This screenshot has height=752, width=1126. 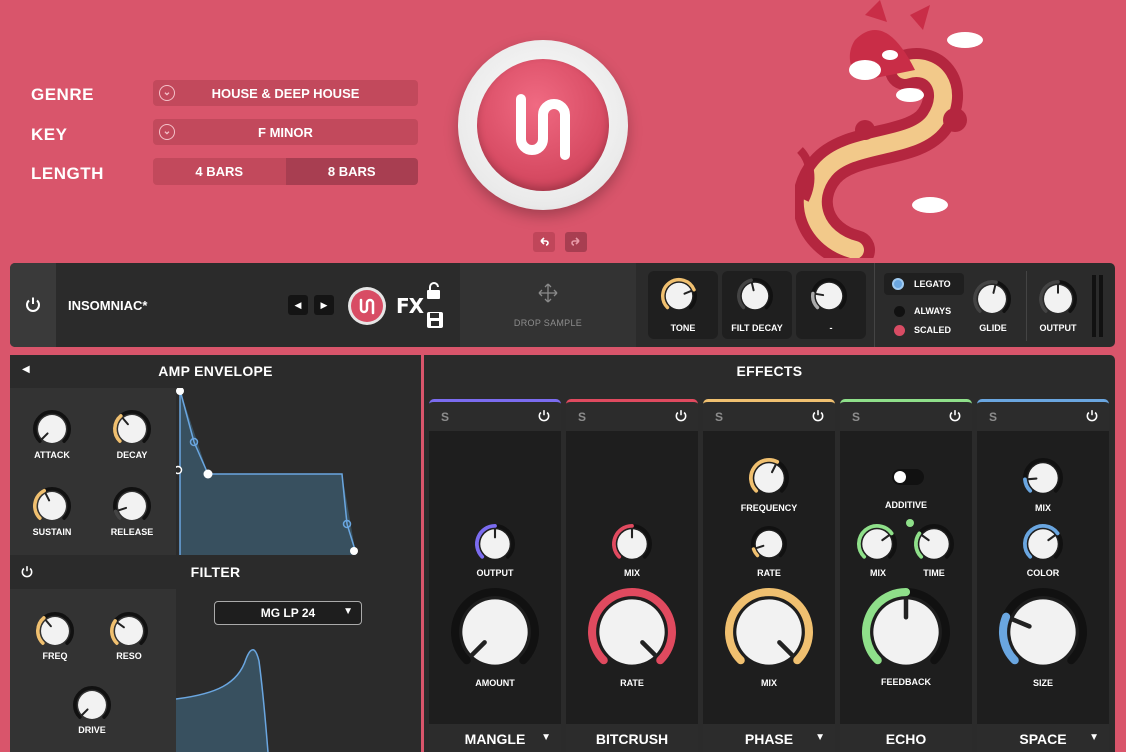 What do you see at coordinates (924, 284) in the screenshot?
I see `legato-option: LEGATO` at bounding box center [924, 284].